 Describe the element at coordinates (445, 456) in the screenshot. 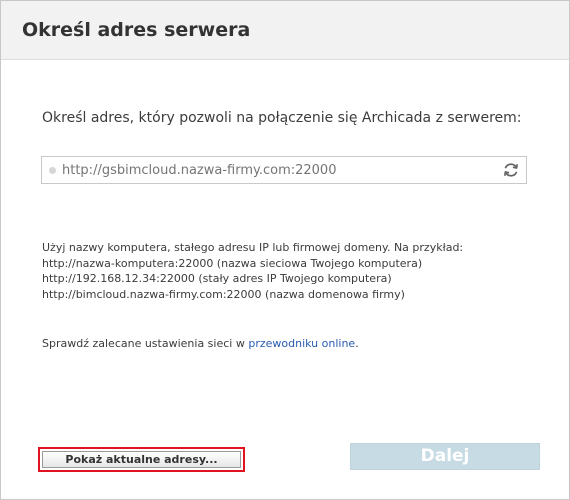

I see `next-button: Dalej` at that location.